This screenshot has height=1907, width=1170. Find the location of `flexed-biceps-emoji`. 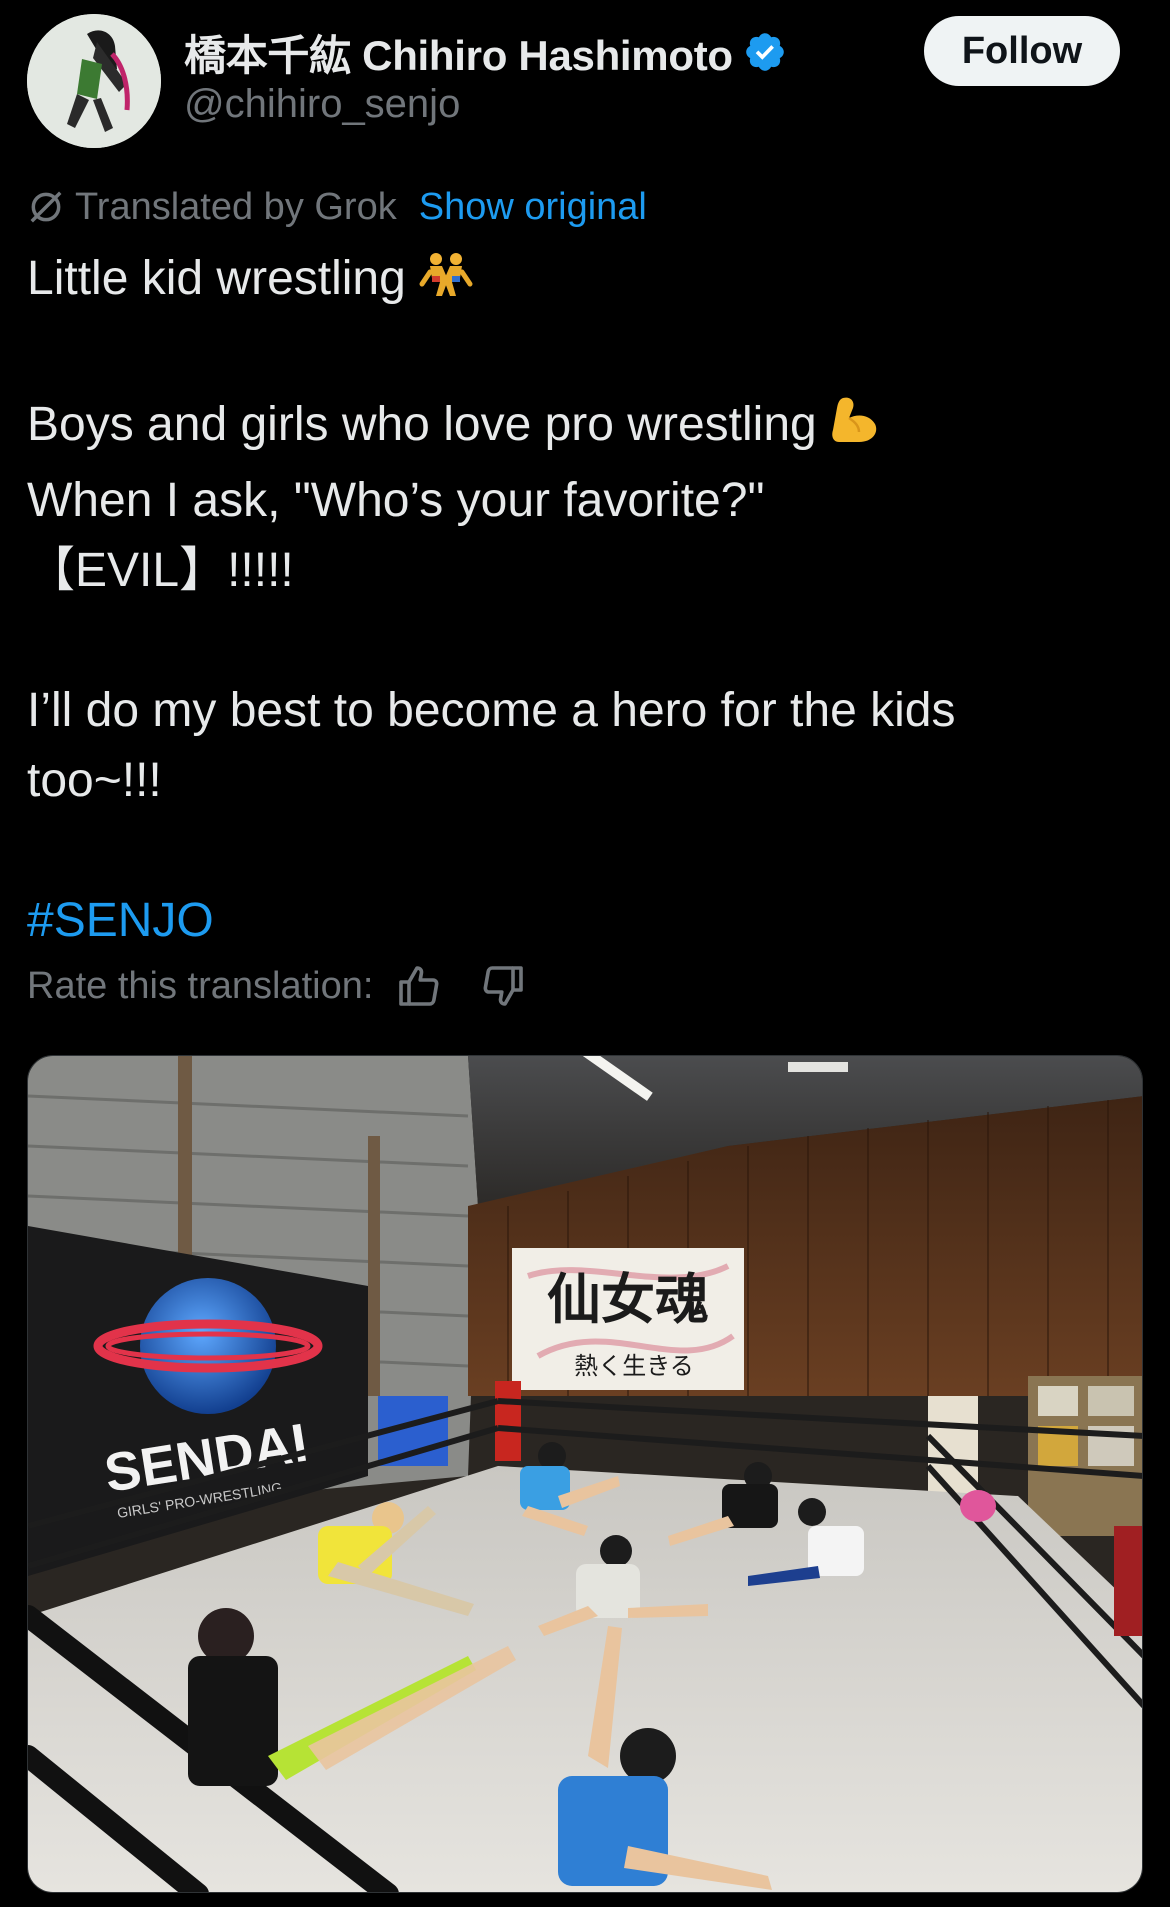

flexed-biceps-emoji is located at coordinates (855, 430).